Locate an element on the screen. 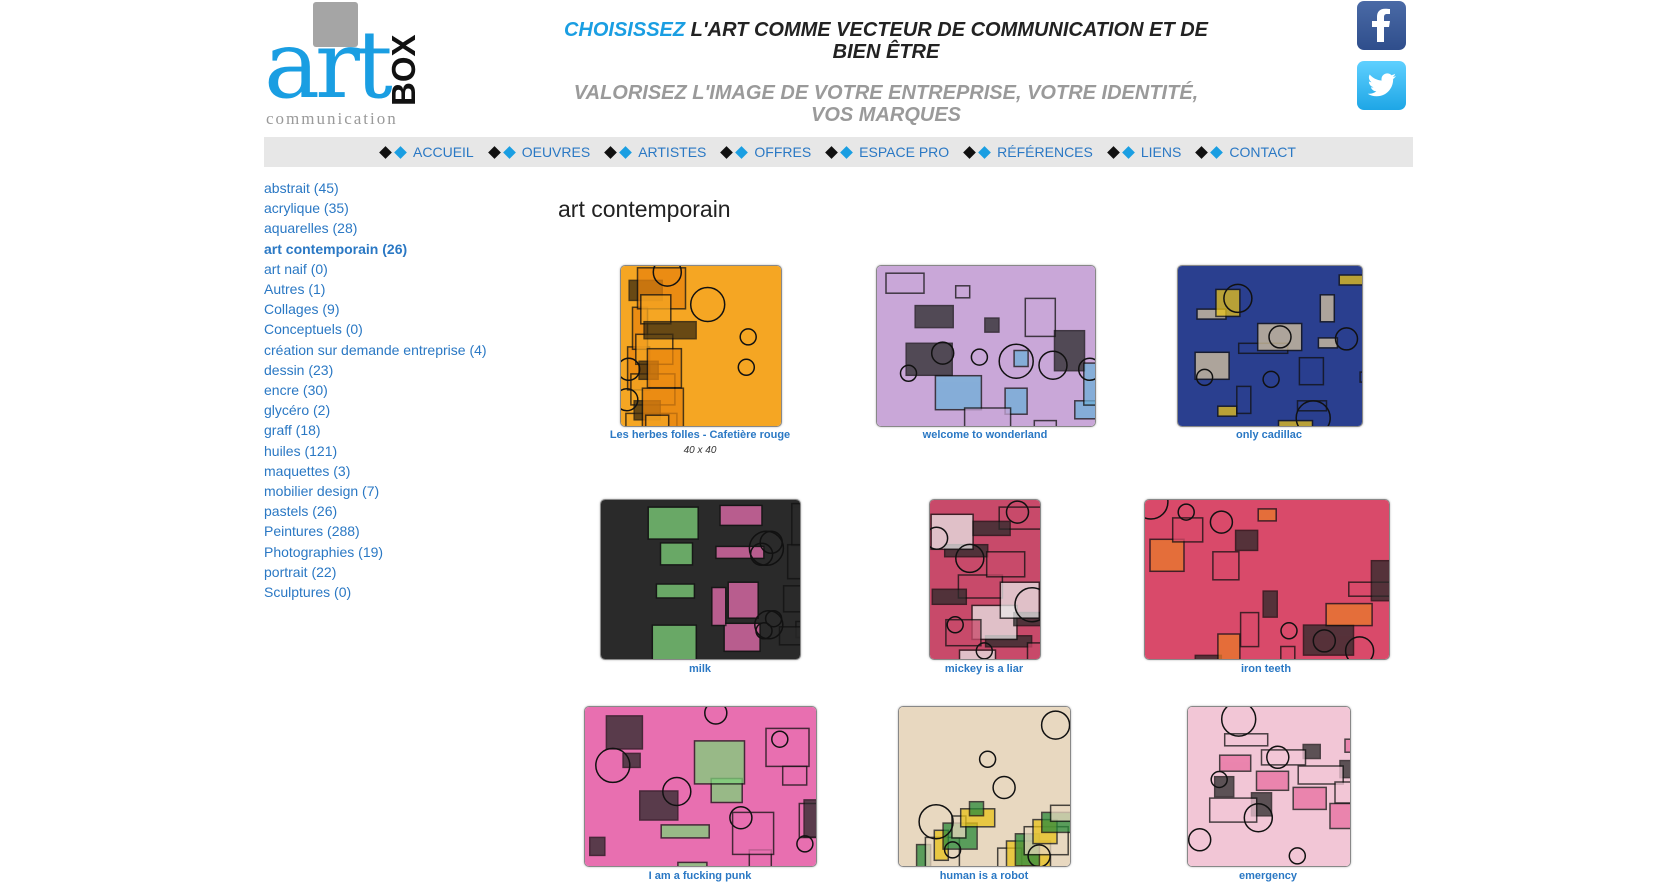 The image size is (1663, 890). nav-item-offres: OFFRES is located at coordinates (766, 152).